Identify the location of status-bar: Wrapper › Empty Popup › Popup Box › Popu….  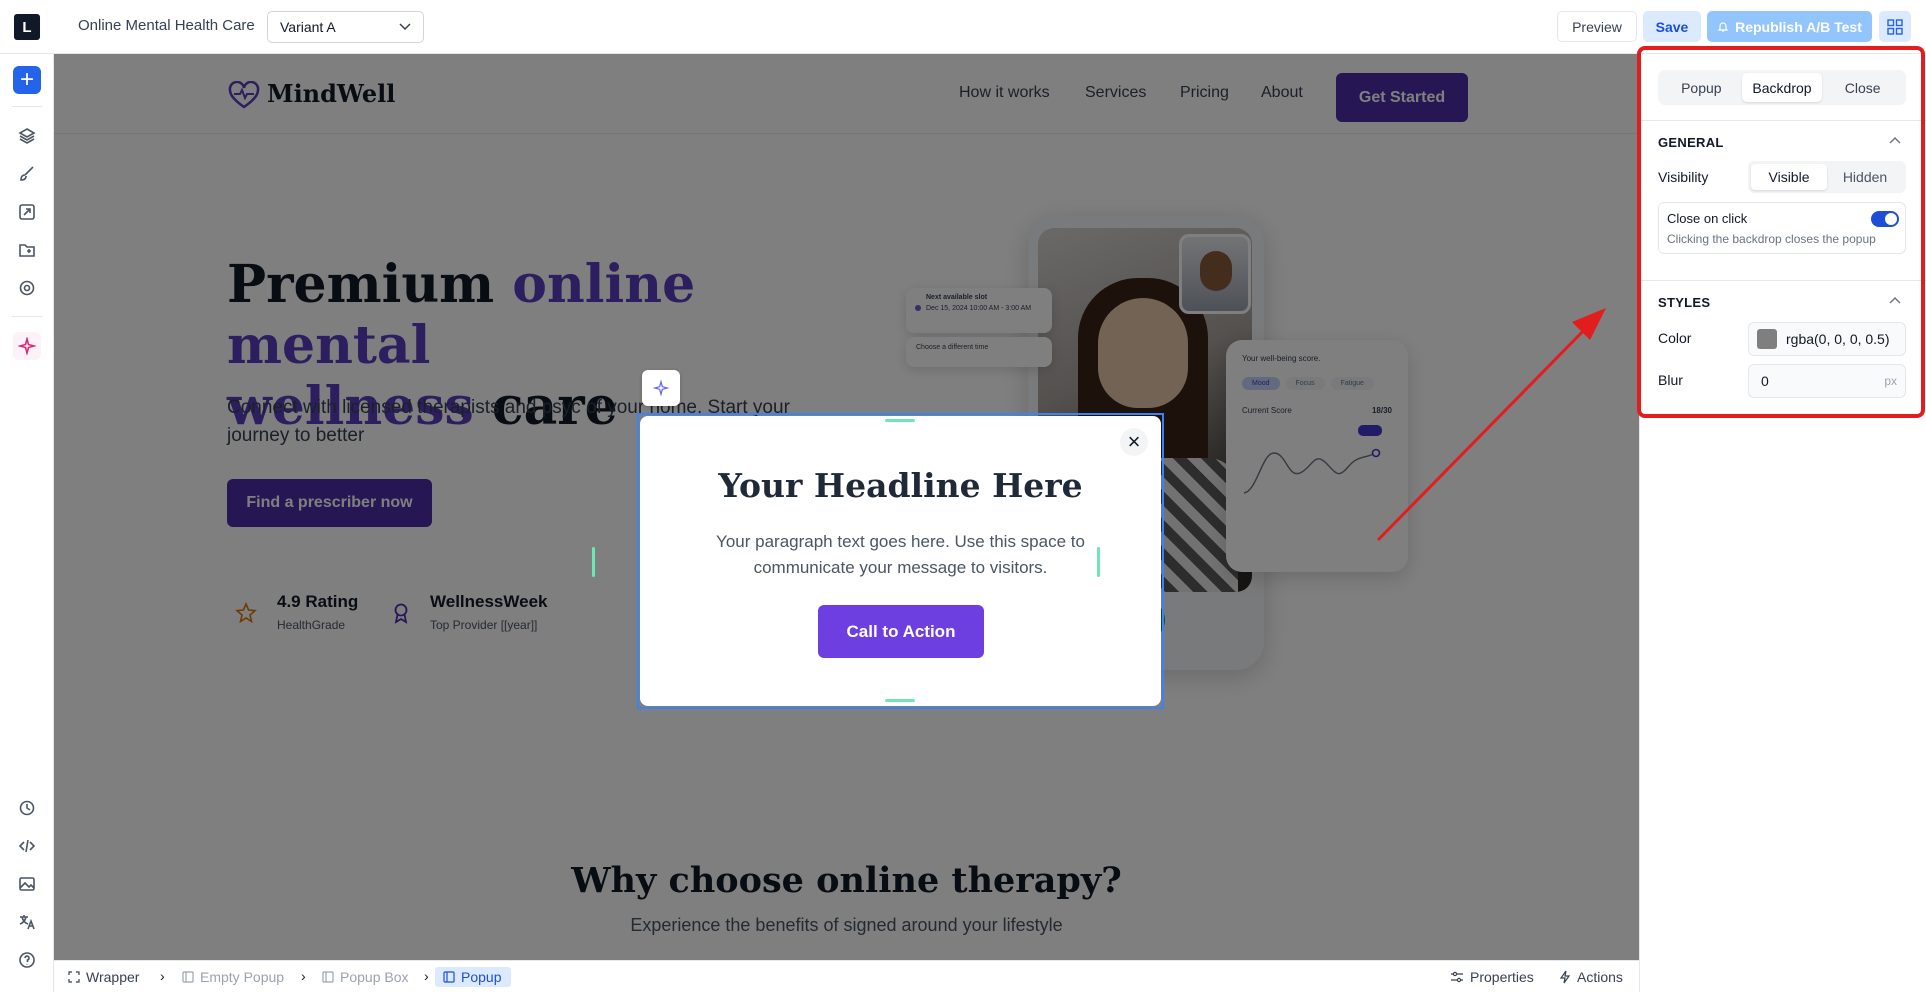
(846, 976).